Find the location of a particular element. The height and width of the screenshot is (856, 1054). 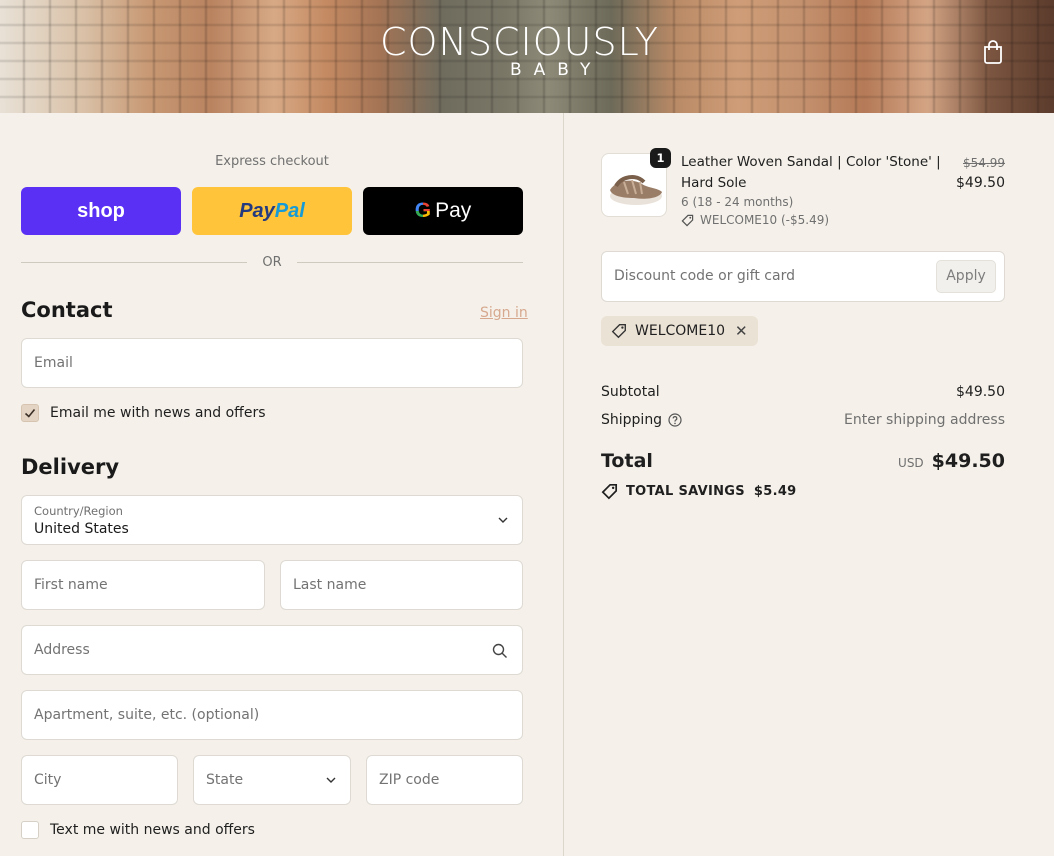

email-news-checkbox is located at coordinates (30, 413).